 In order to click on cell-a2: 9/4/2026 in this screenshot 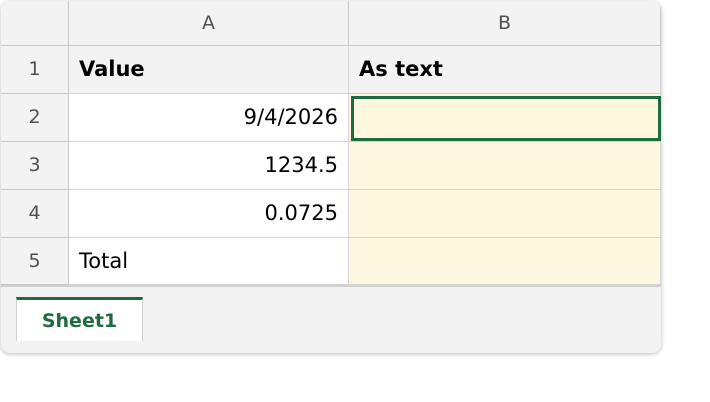, I will do `click(209, 118)`.